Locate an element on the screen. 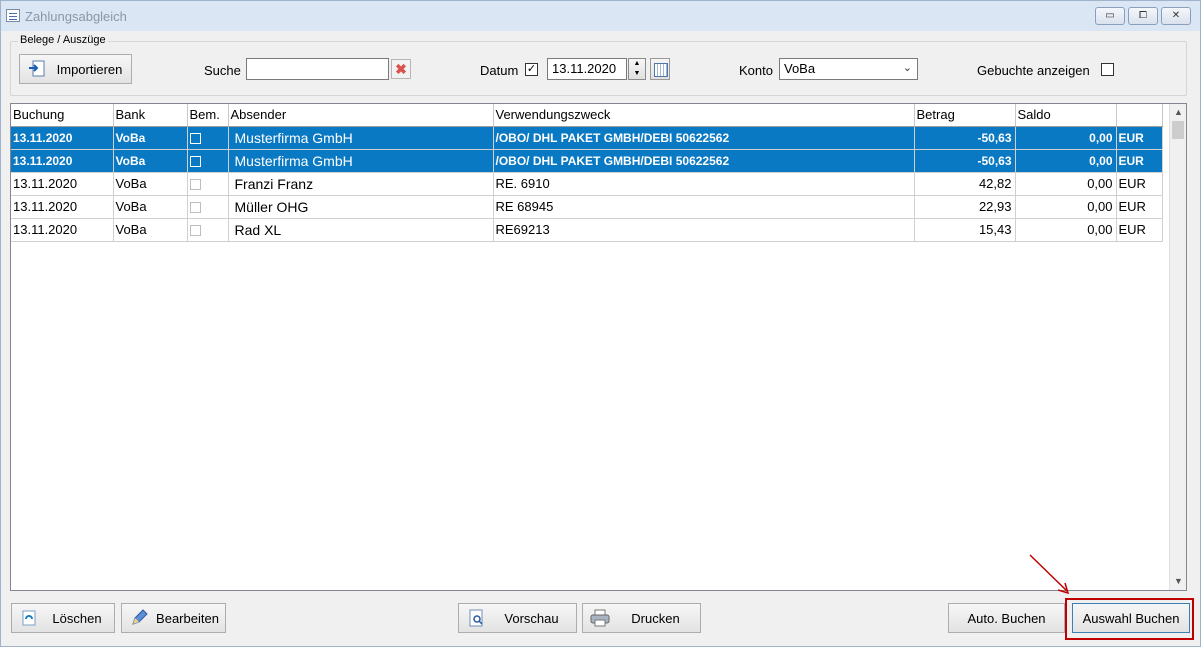 The width and height of the screenshot is (1201, 647). date-field: 13.11.2020 is located at coordinates (587, 69).